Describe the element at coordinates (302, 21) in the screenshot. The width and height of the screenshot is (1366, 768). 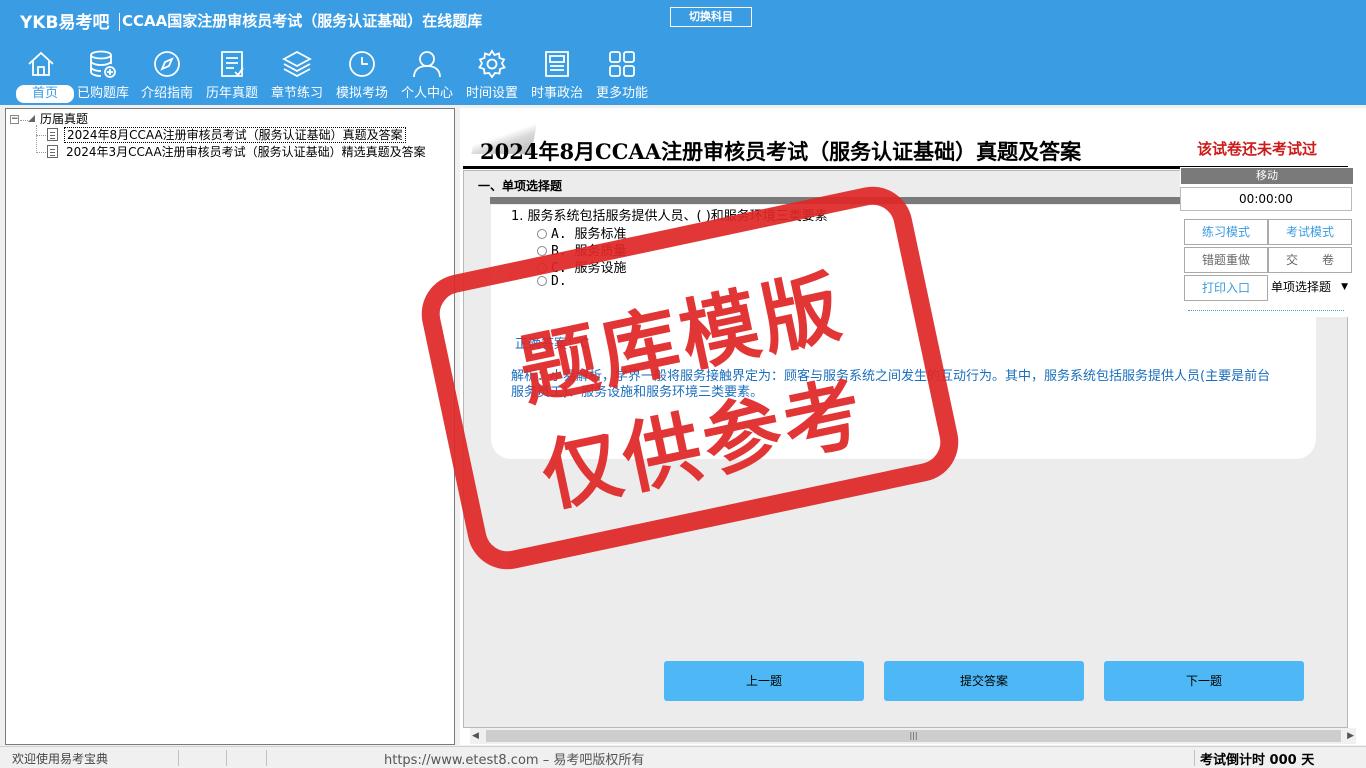
I see `app-title: CCAA国家注册审核员考试（服务认证基础）在线题库` at that location.